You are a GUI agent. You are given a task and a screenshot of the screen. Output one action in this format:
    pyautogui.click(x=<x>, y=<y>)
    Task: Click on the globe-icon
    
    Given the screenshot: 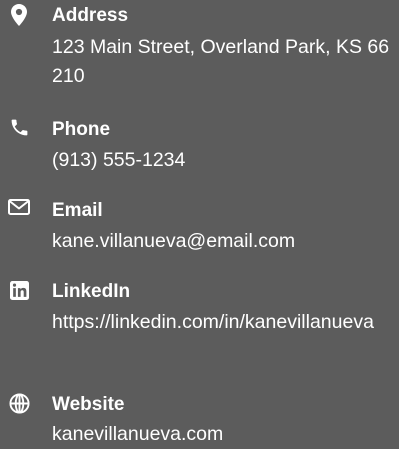 What is the action you would take?
    pyautogui.click(x=19, y=403)
    